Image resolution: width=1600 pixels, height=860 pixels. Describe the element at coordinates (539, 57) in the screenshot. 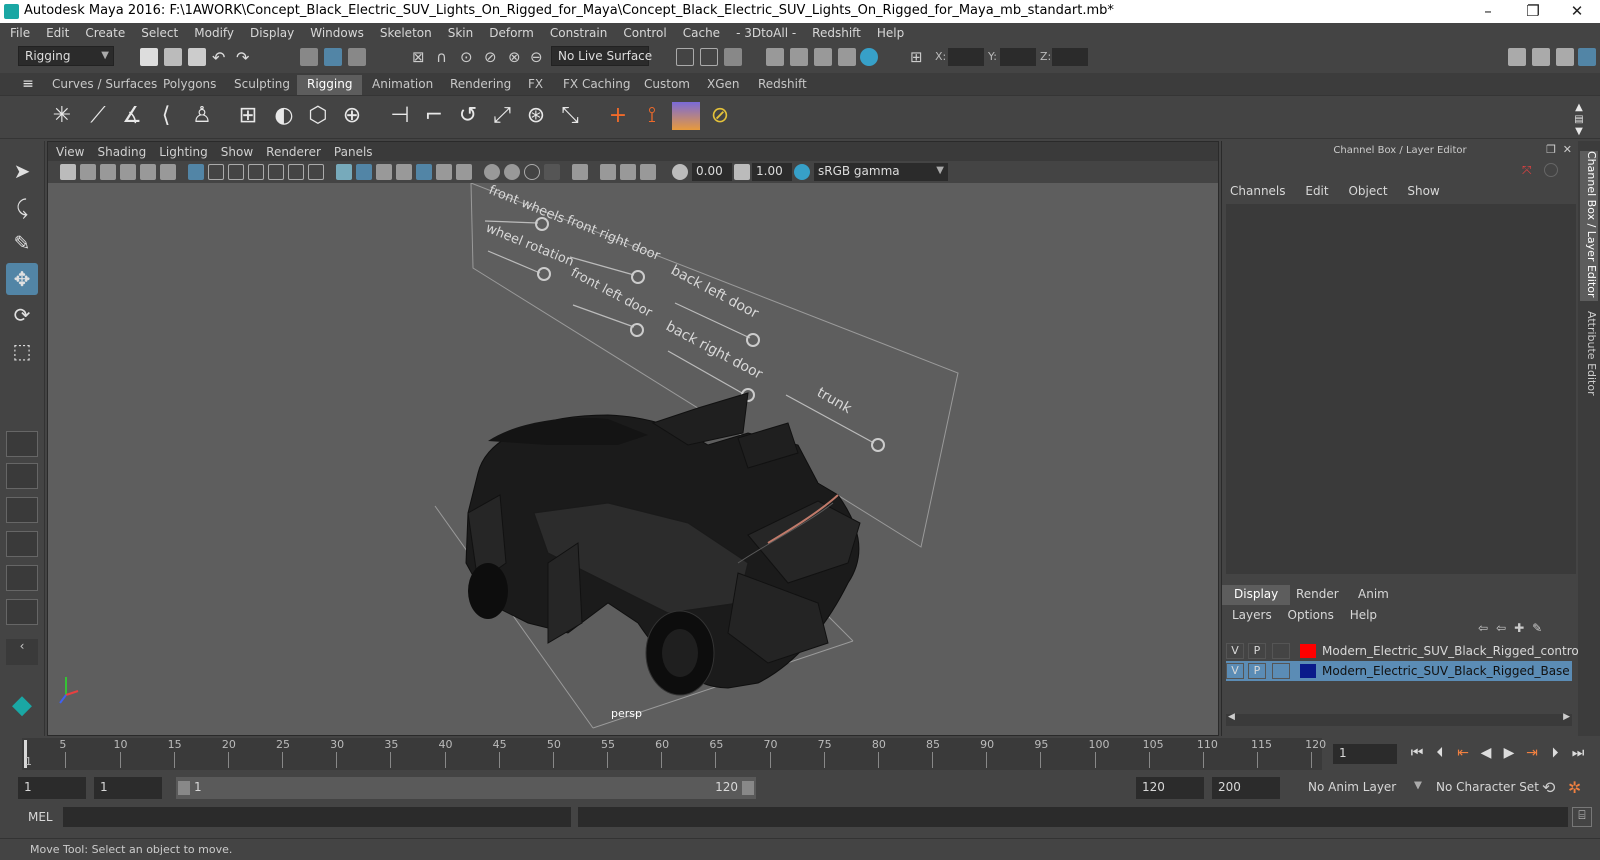

I see `snap-live-icon: ⊖` at that location.